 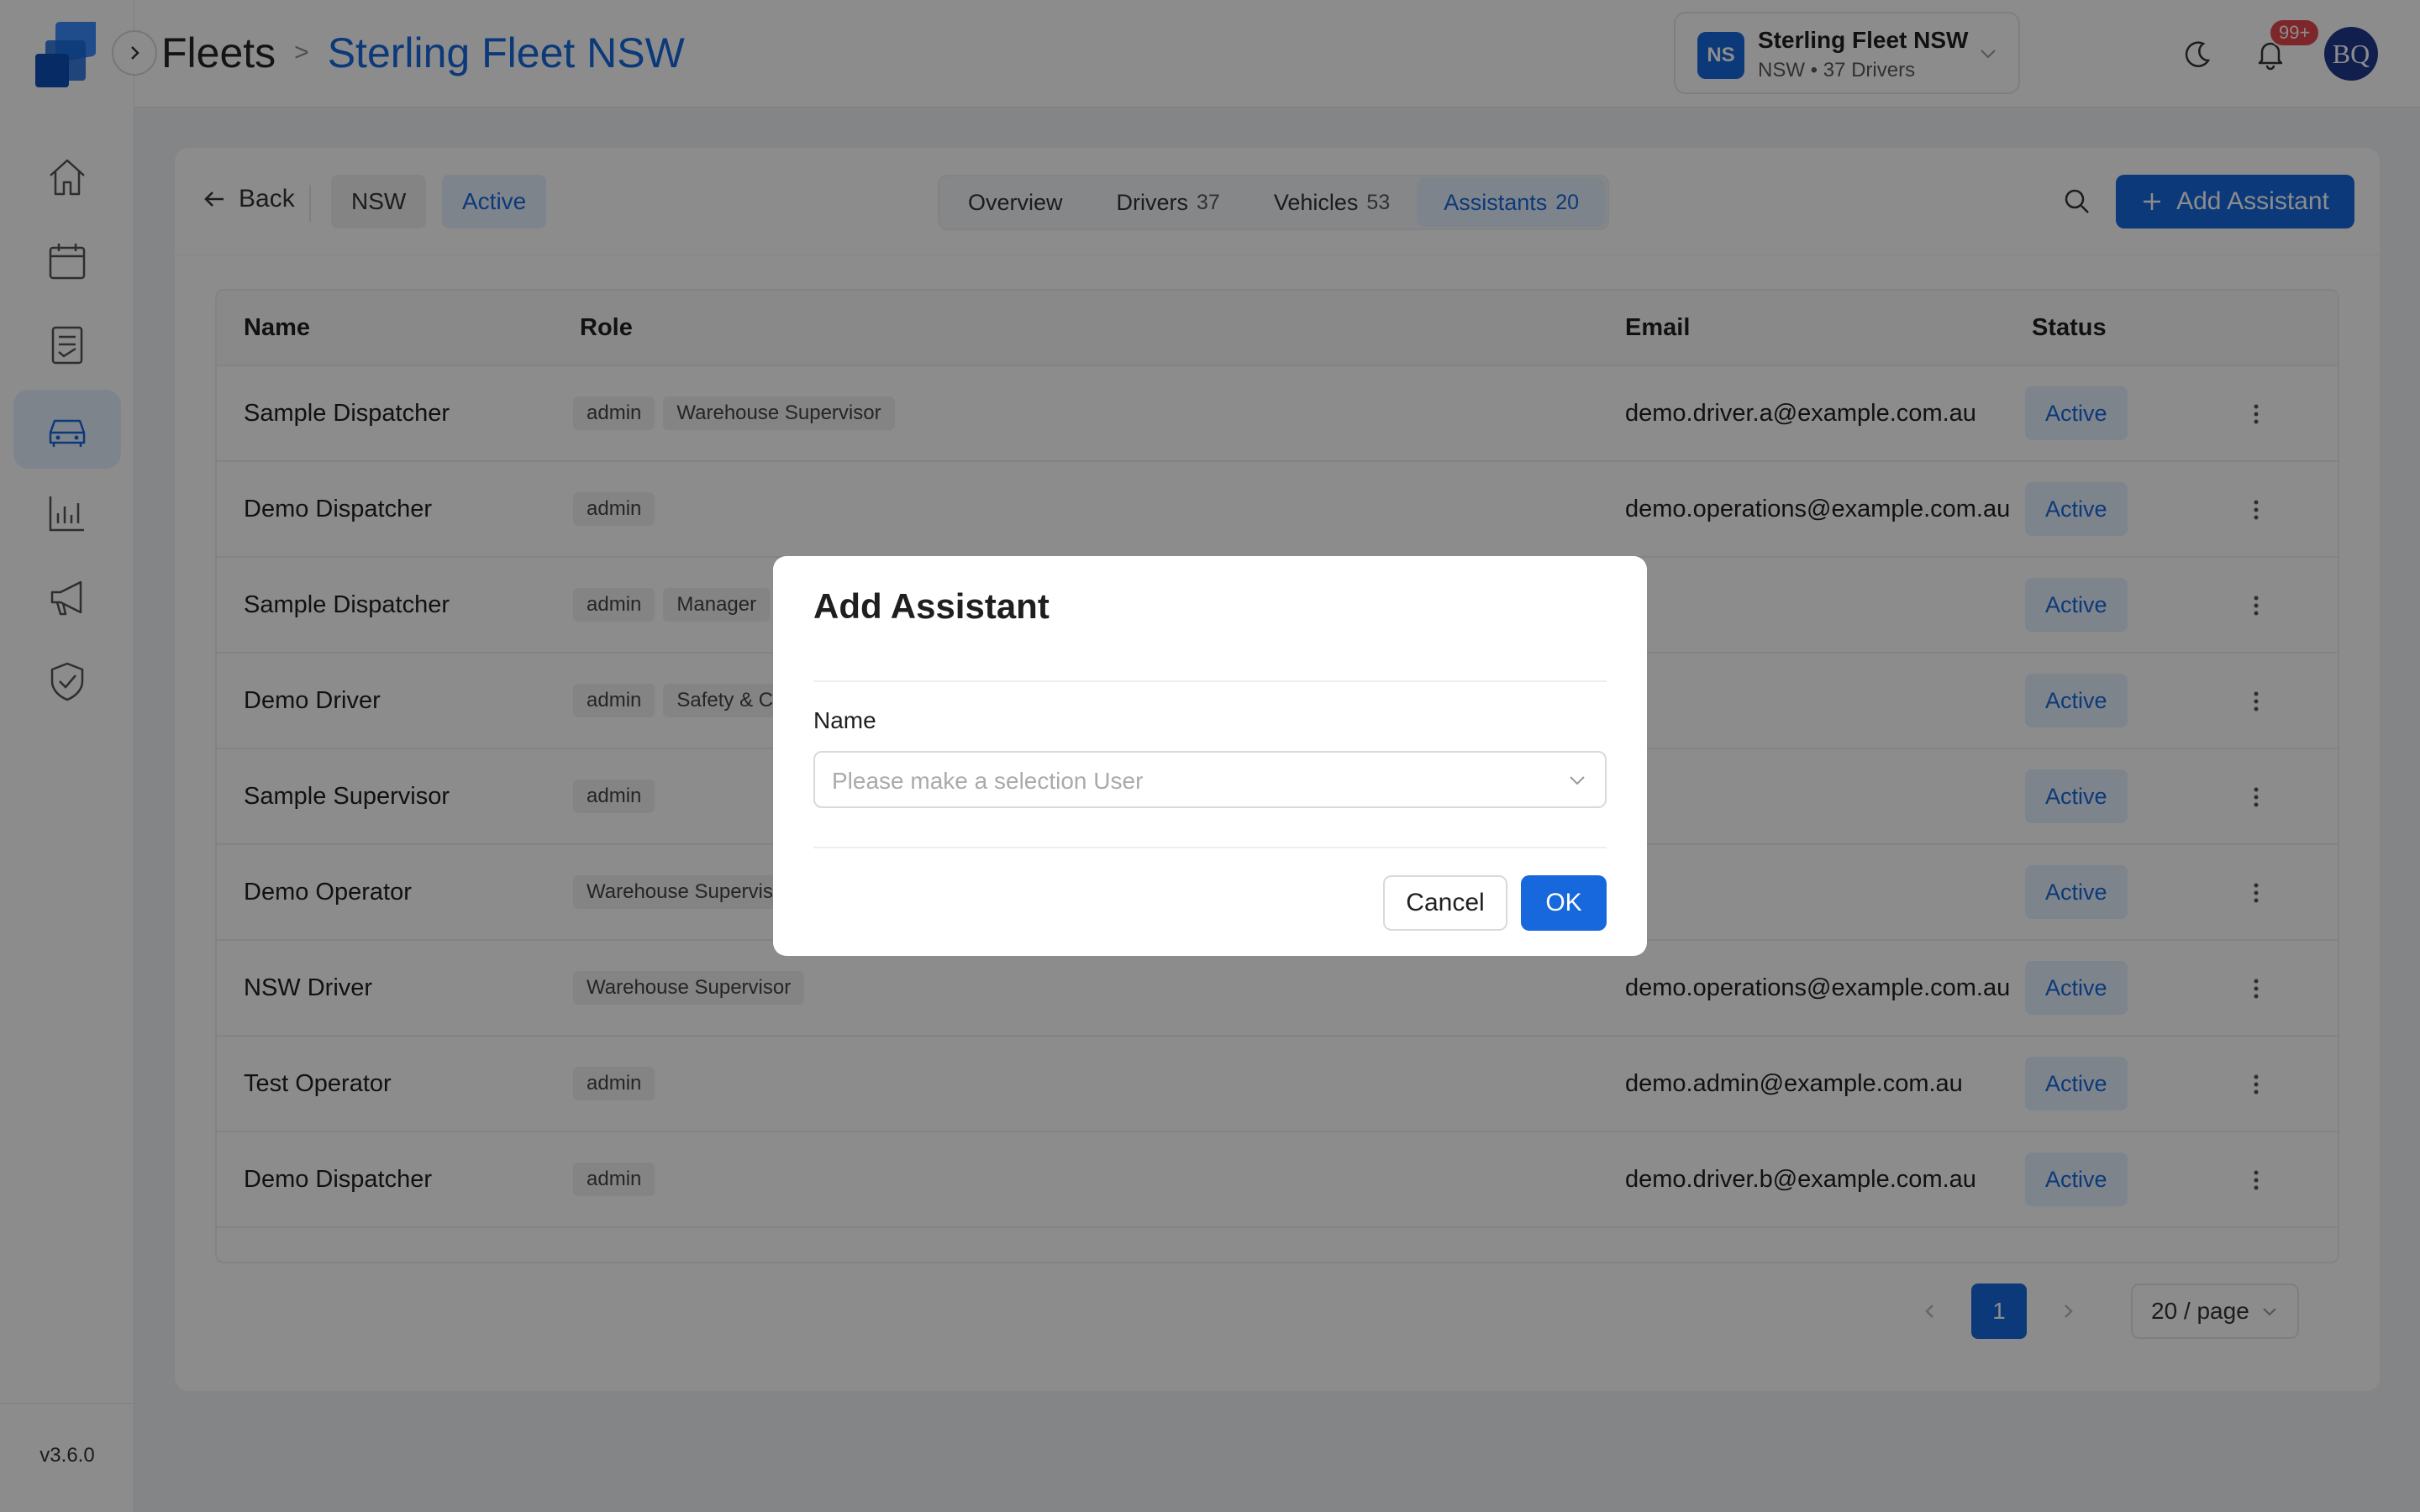 I want to click on cancel-button: Cancel, so click(x=1445, y=903).